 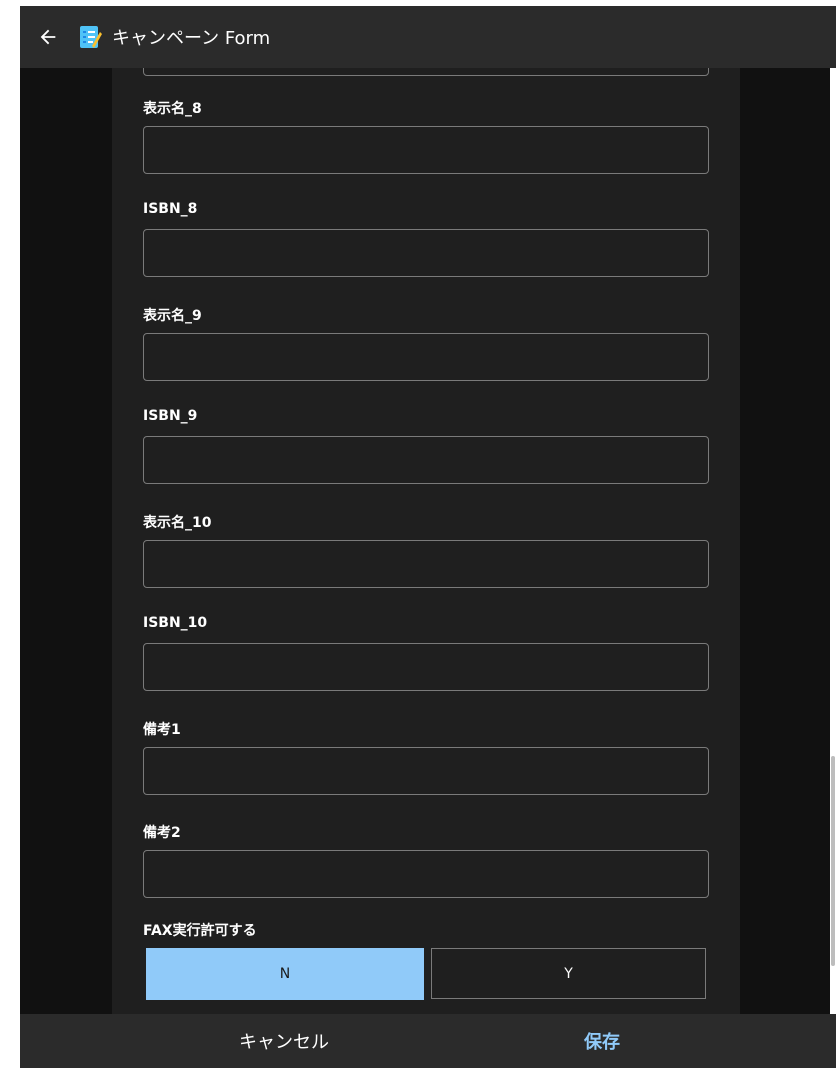 What do you see at coordinates (172, 109) in the screenshot?
I see `field-label: 表示名_8` at bounding box center [172, 109].